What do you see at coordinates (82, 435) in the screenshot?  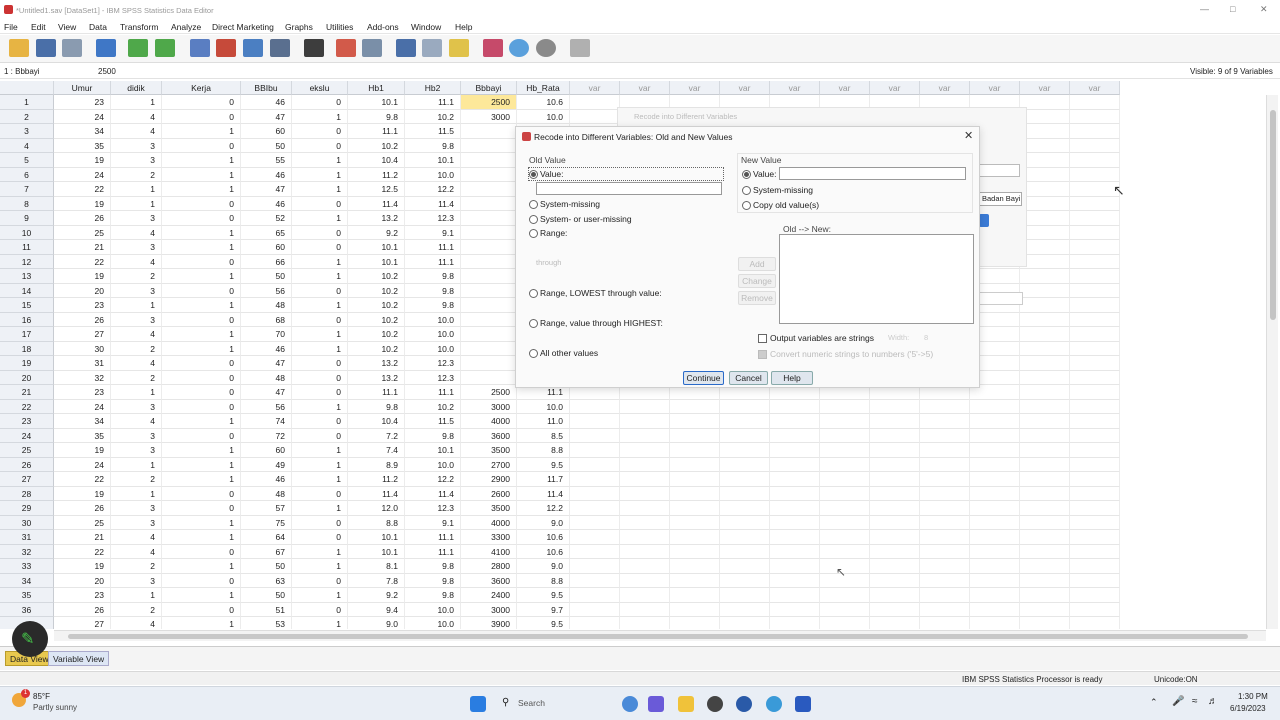 I see `table-cell: 35` at bounding box center [82, 435].